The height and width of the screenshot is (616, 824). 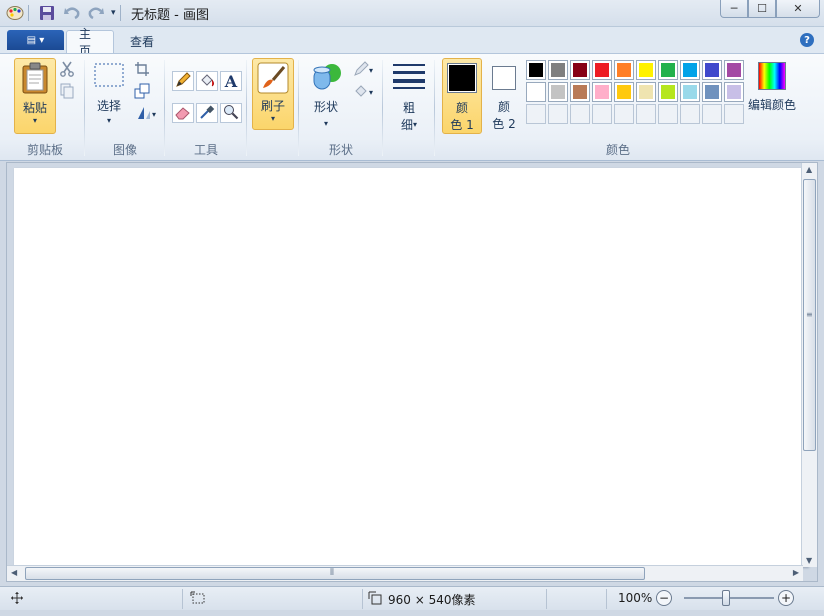 What do you see at coordinates (762, 9) in the screenshot?
I see `maximize-button: ☐` at bounding box center [762, 9].